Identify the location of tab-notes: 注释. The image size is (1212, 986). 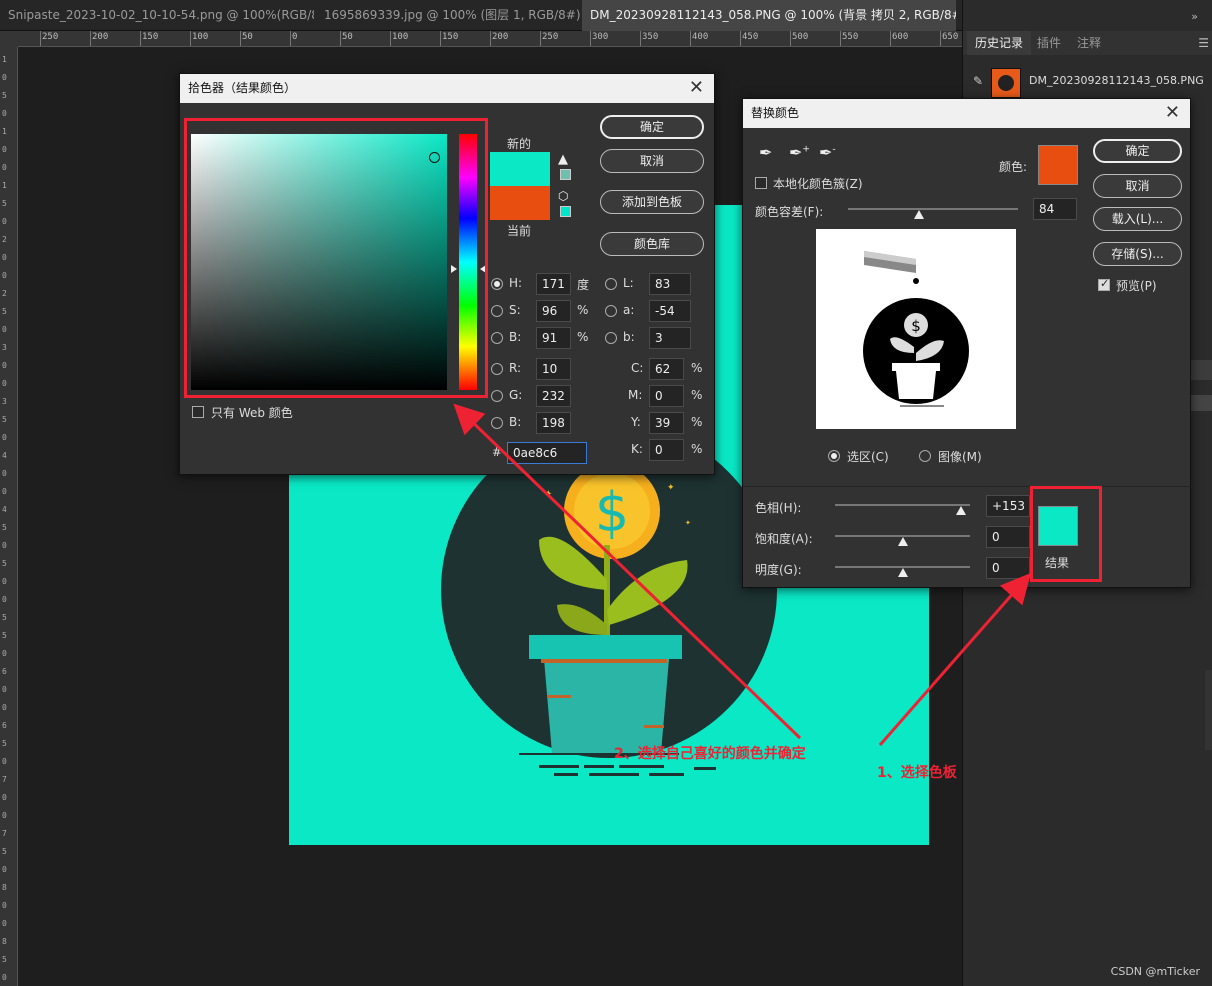
(1089, 43).